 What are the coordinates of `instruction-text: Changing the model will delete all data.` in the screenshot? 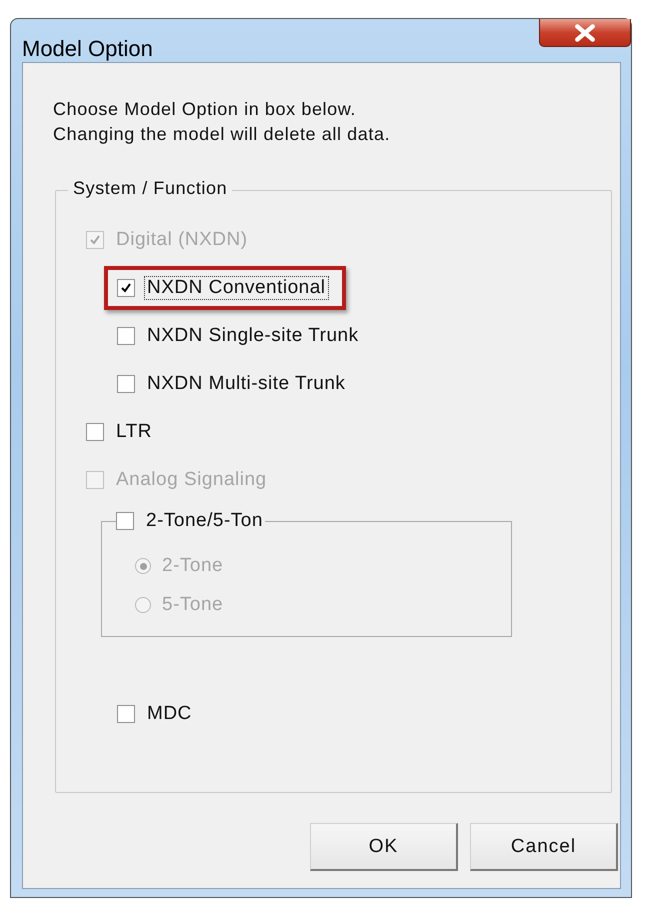 It's located at (222, 134).